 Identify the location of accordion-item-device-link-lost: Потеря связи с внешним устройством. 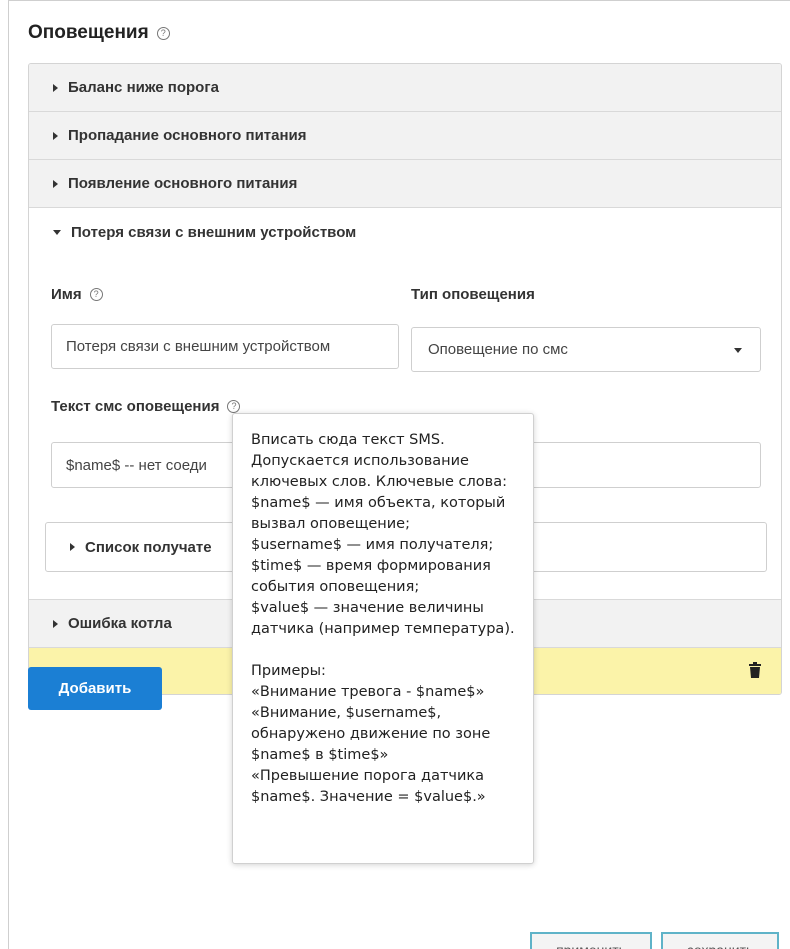
(405, 232).